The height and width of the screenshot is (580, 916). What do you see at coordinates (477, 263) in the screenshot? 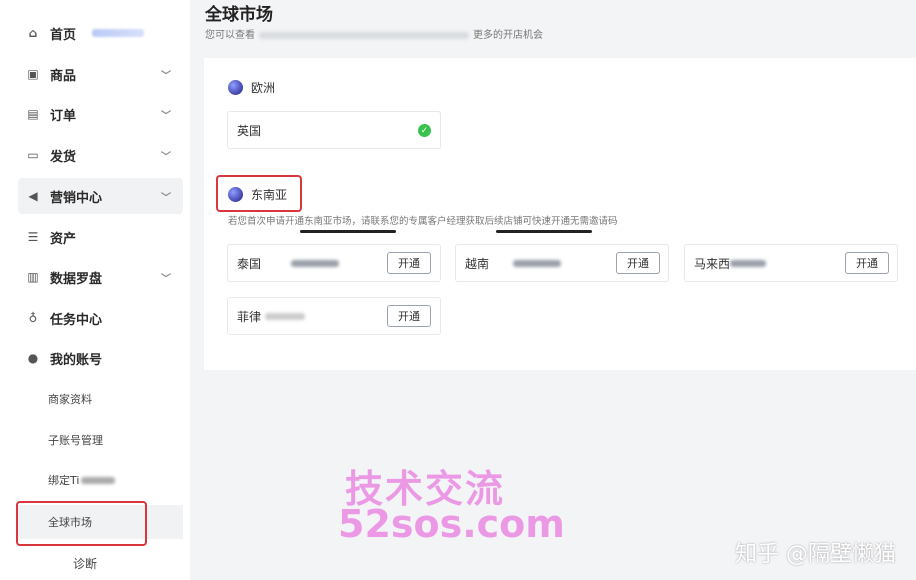
I see `country-name: 越南` at bounding box center [477, 263].